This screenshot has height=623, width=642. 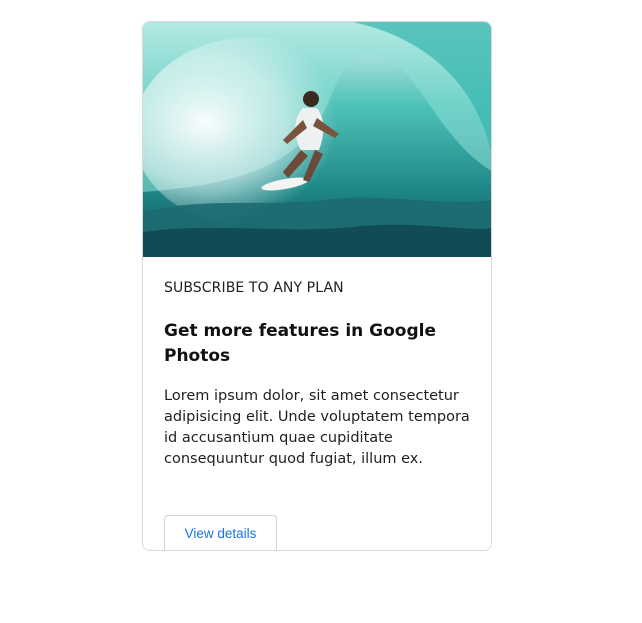 What do you see at coordinates (254, 288) in the screenshot?
I see `card-eyebrow: SUBSCRIBE TO ANY PLAN` at bounding box center [254, 288].